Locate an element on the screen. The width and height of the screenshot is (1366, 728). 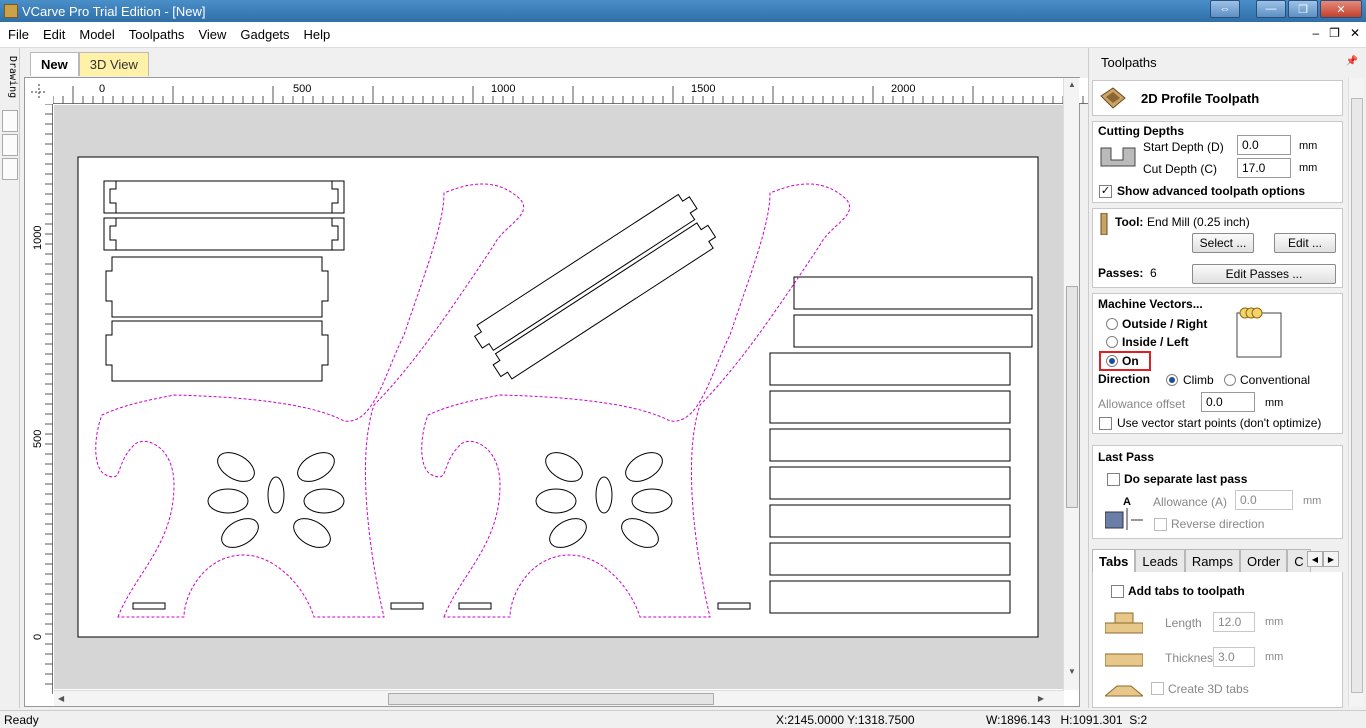
tab-new: New is located at coordinates (54, 64).